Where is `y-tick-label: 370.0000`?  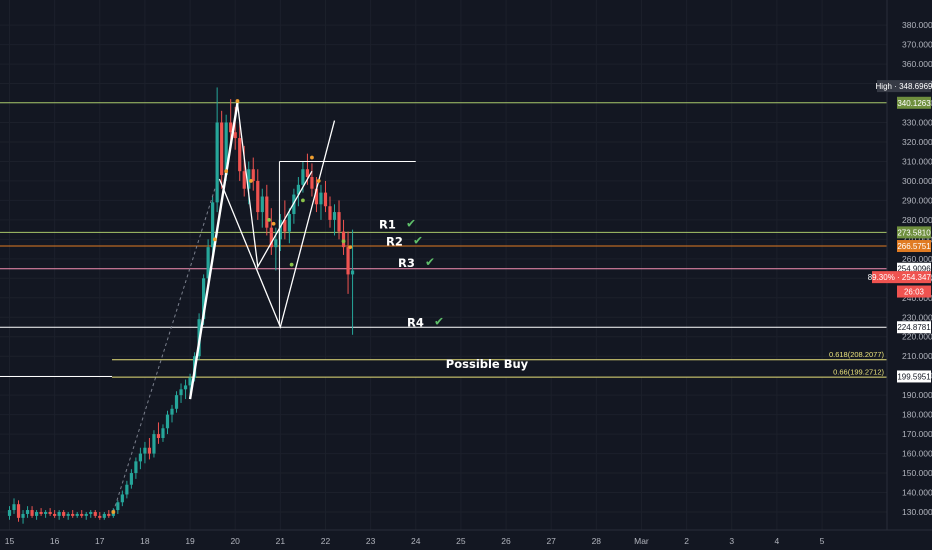 y-tick-label: 370.0000 is located at coordinates (917, 45).